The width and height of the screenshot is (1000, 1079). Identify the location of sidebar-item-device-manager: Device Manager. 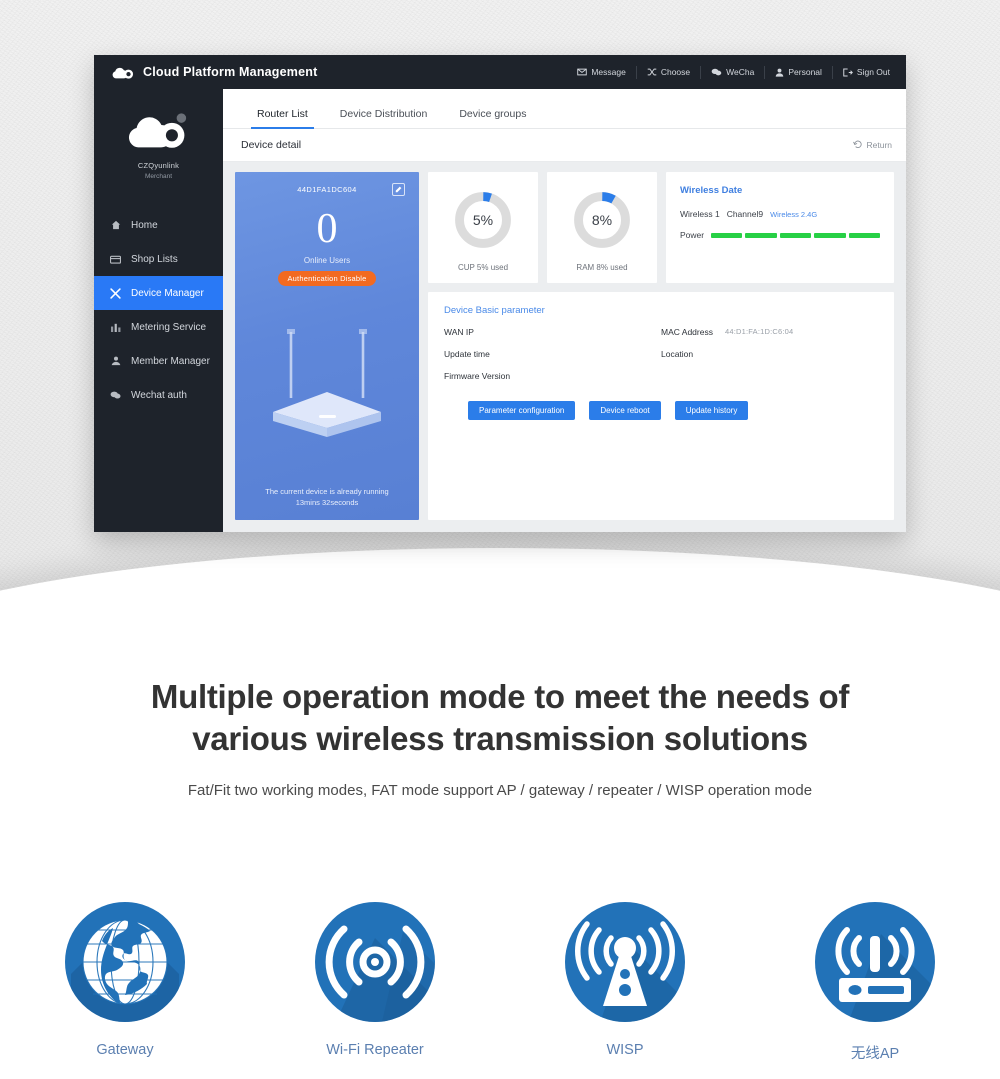
(158, 293).